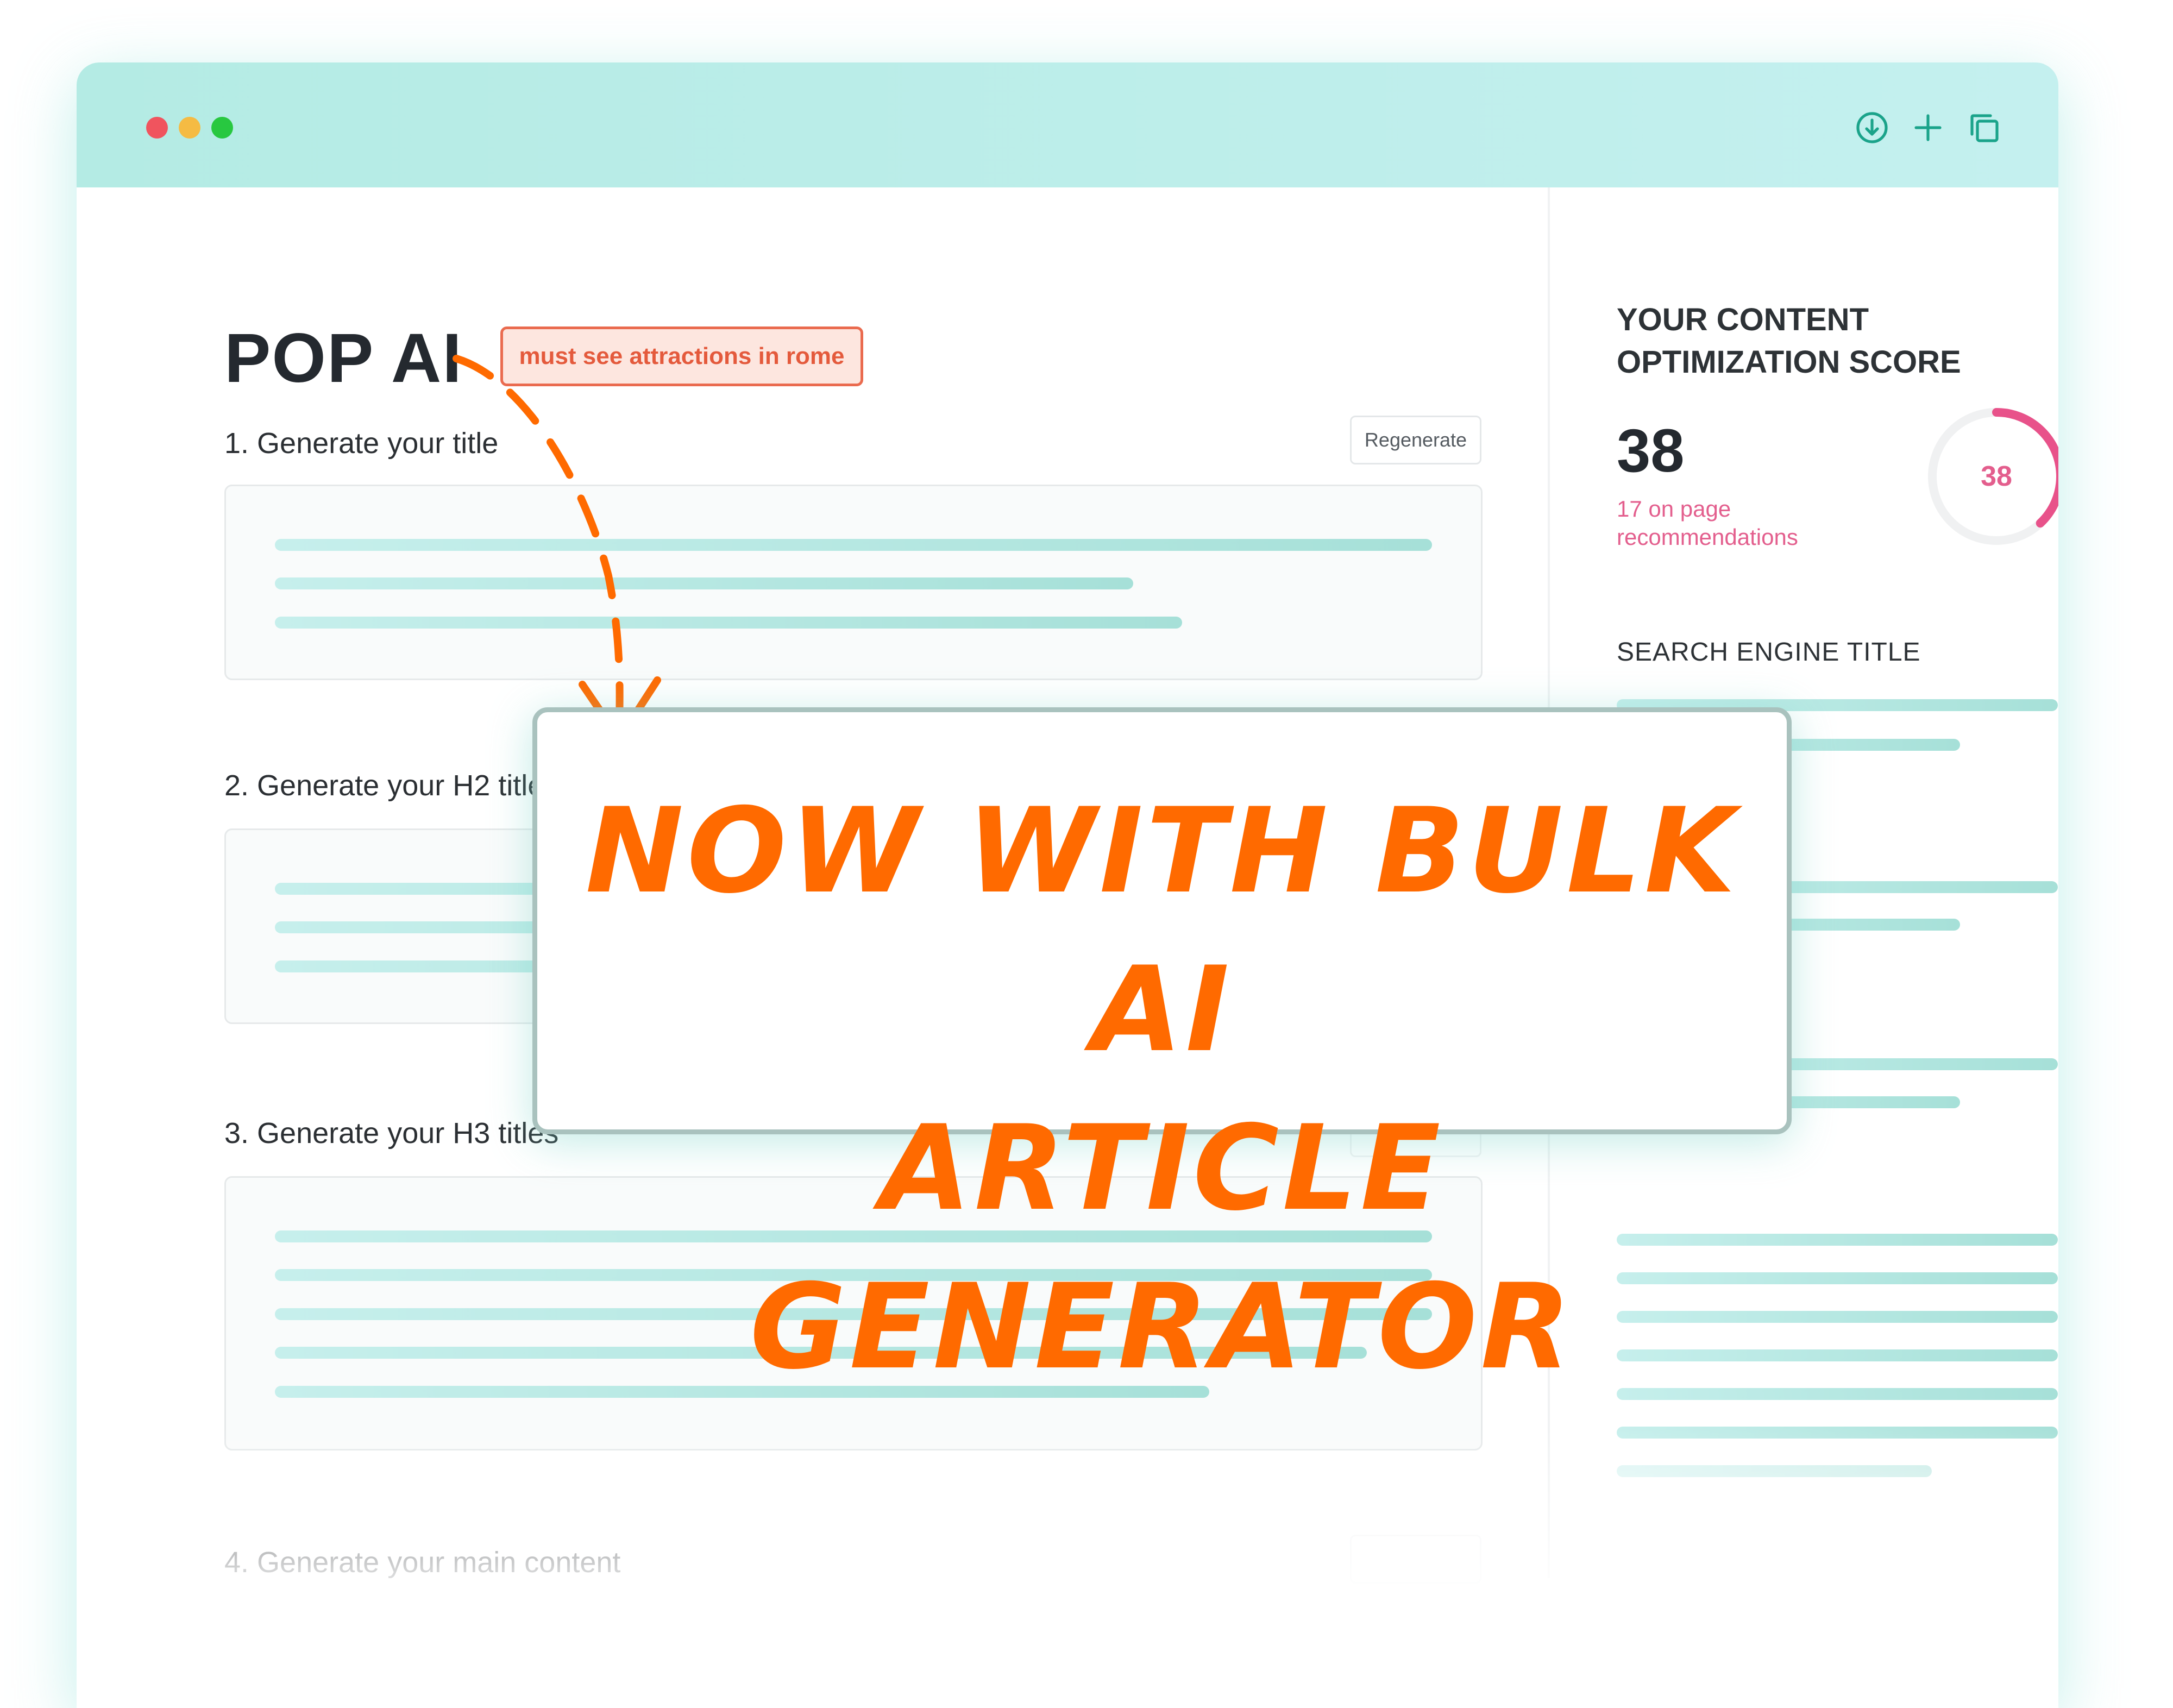 The width and height of the screenshot is (2173, 1708). What do you see at coordinates (1415, 440) in the screenshot?
I see `regenerate-button: Regenerate` at bounding box center [1415, 440].